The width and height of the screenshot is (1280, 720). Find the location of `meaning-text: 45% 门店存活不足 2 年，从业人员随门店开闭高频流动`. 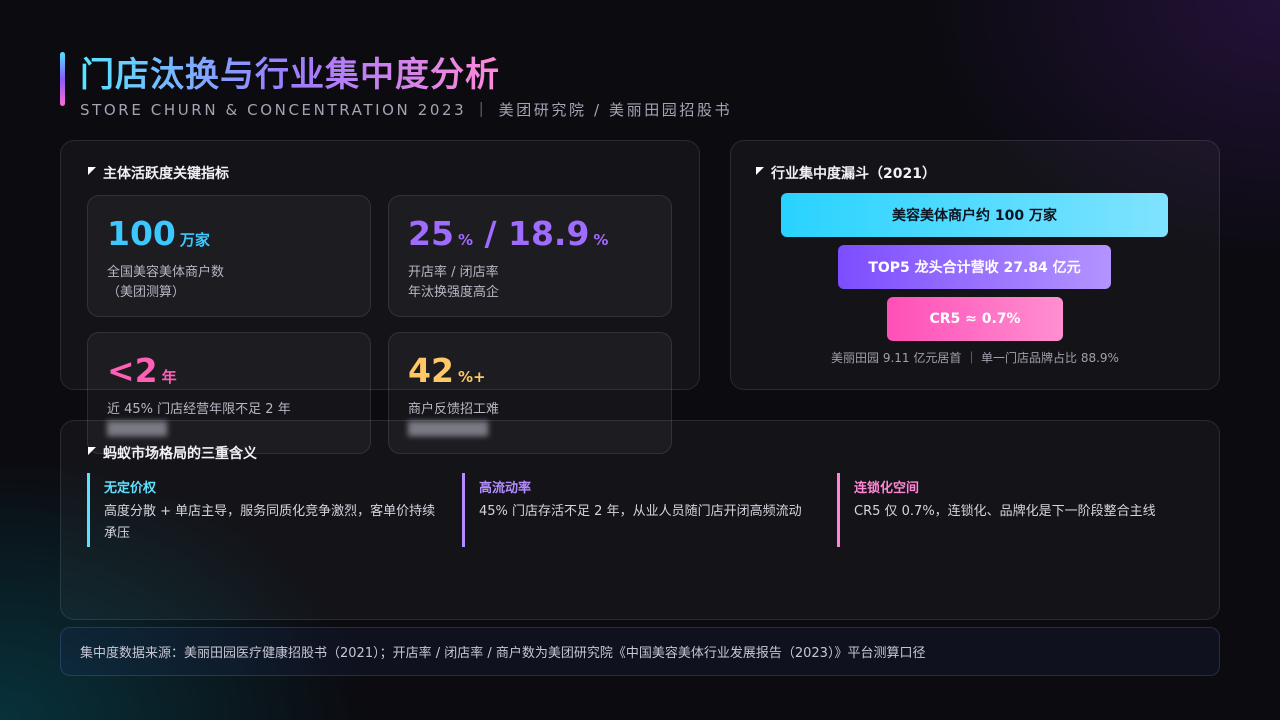

meaning-text: 45% 门店存活不足 2 年，从业人员随门店开闭高频流动 is located at coordinates (640, 511).